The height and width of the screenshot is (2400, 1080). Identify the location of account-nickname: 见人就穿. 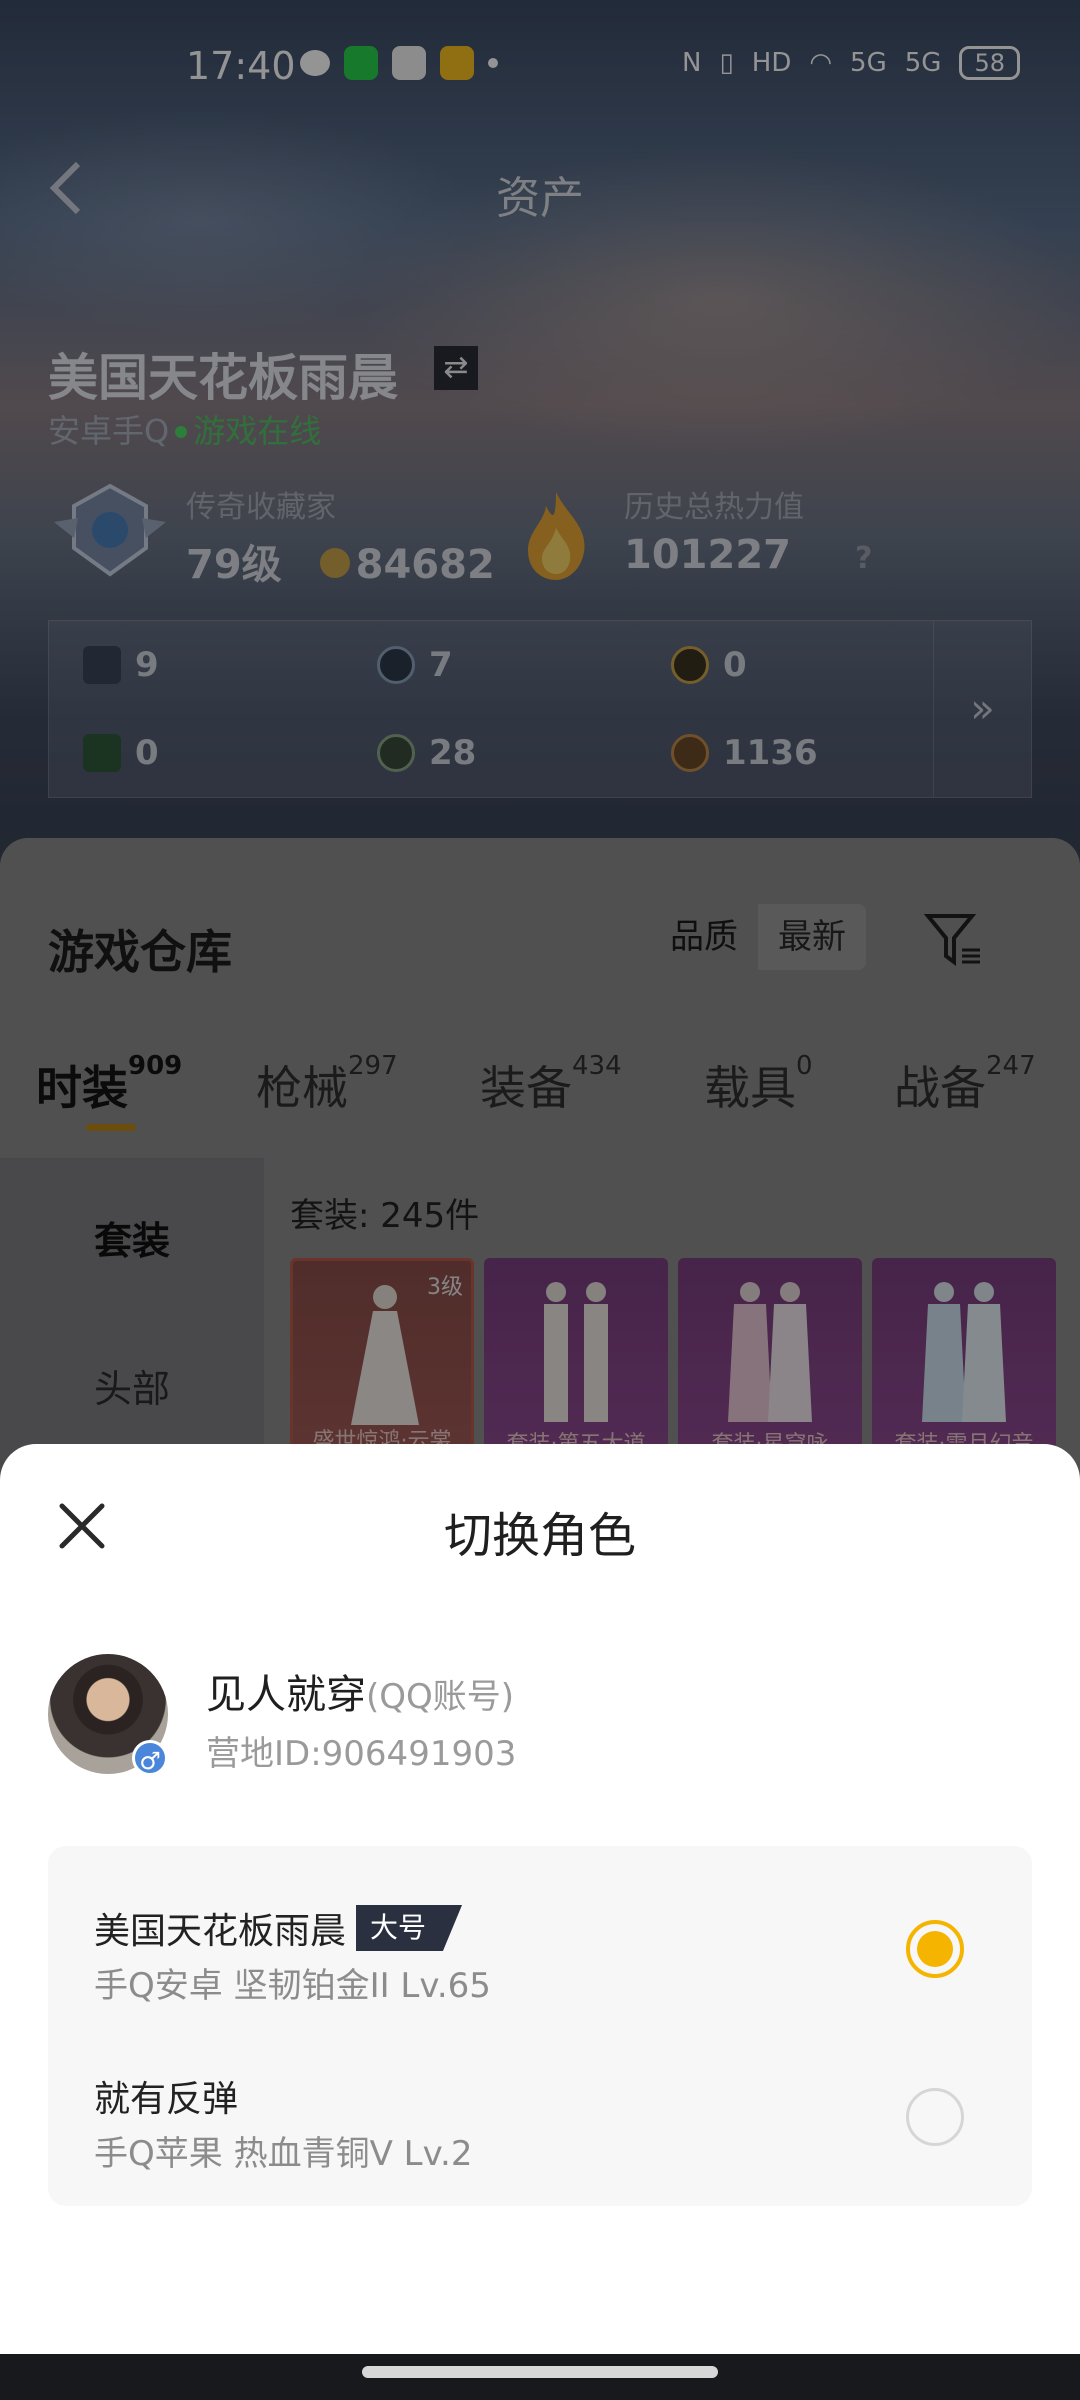
(286, 1695).